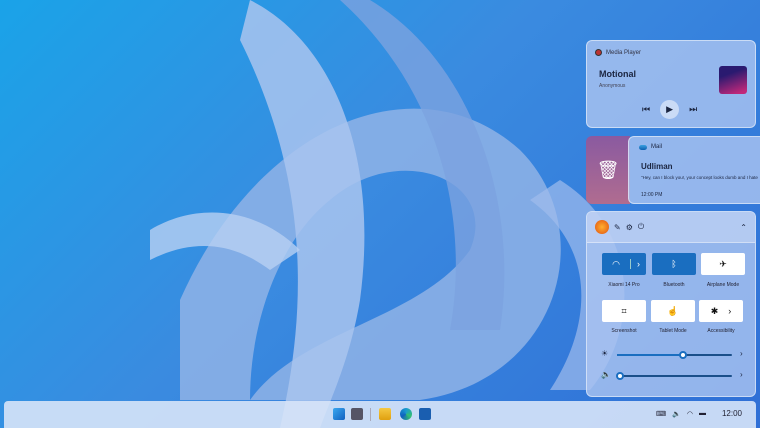  Describe the element at coordinates (690, 414) in the screenshot. I see `wifi-tray-icon: ◠` at that location.